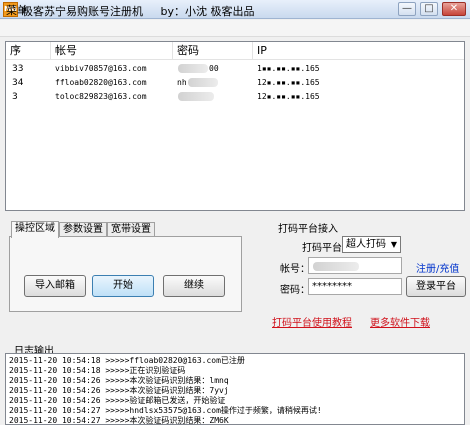 This screenshot has height=425, width=470. Describe the element at coordinates (131, 229) in the screenshot. I see `tab-broadband-settings: 宽带设置` at that location.